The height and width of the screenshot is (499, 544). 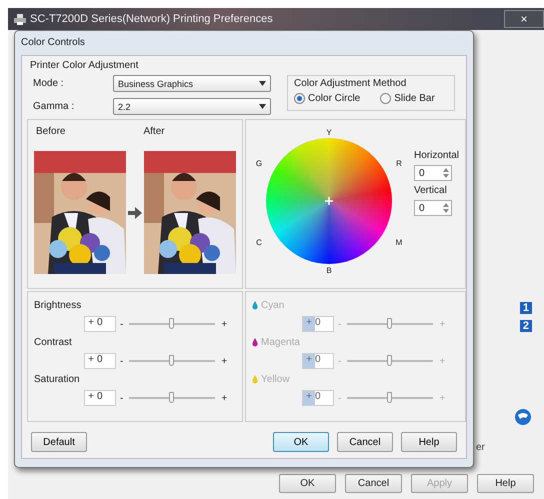 What do you see at coordinates (57, 379) in the screenshot?
I see `slider-label: Saturation` at bounding box center [57, 379].